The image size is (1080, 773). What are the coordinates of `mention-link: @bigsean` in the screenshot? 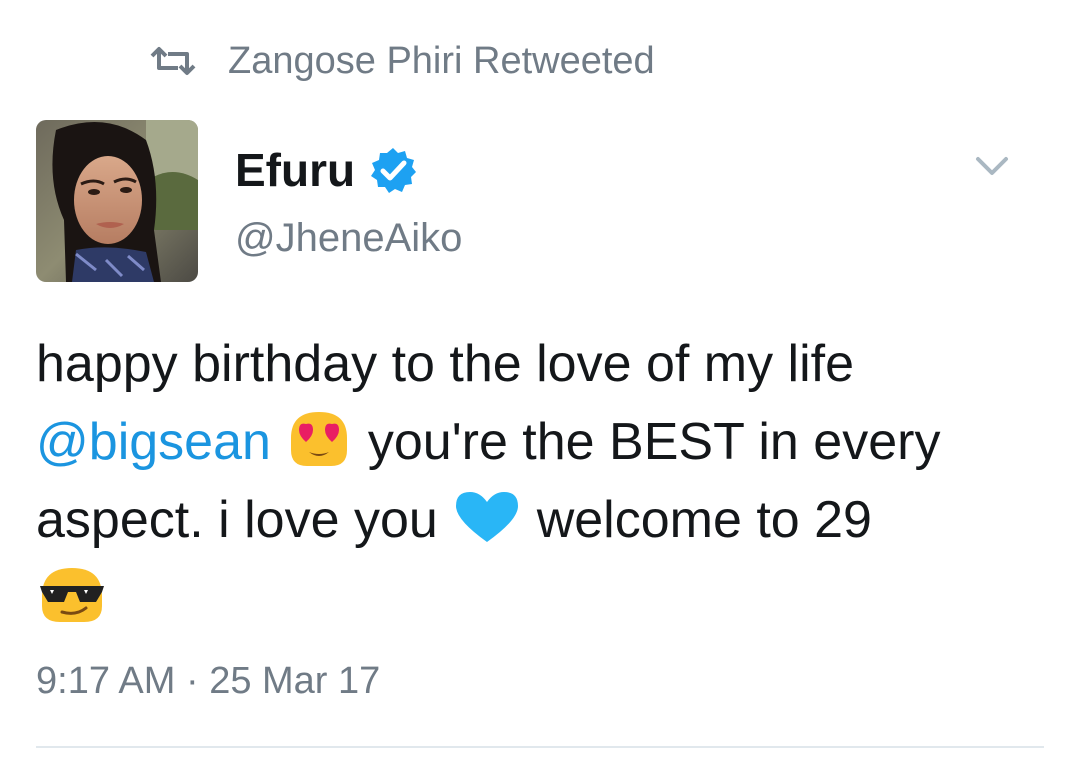 It's located at (153, 442).